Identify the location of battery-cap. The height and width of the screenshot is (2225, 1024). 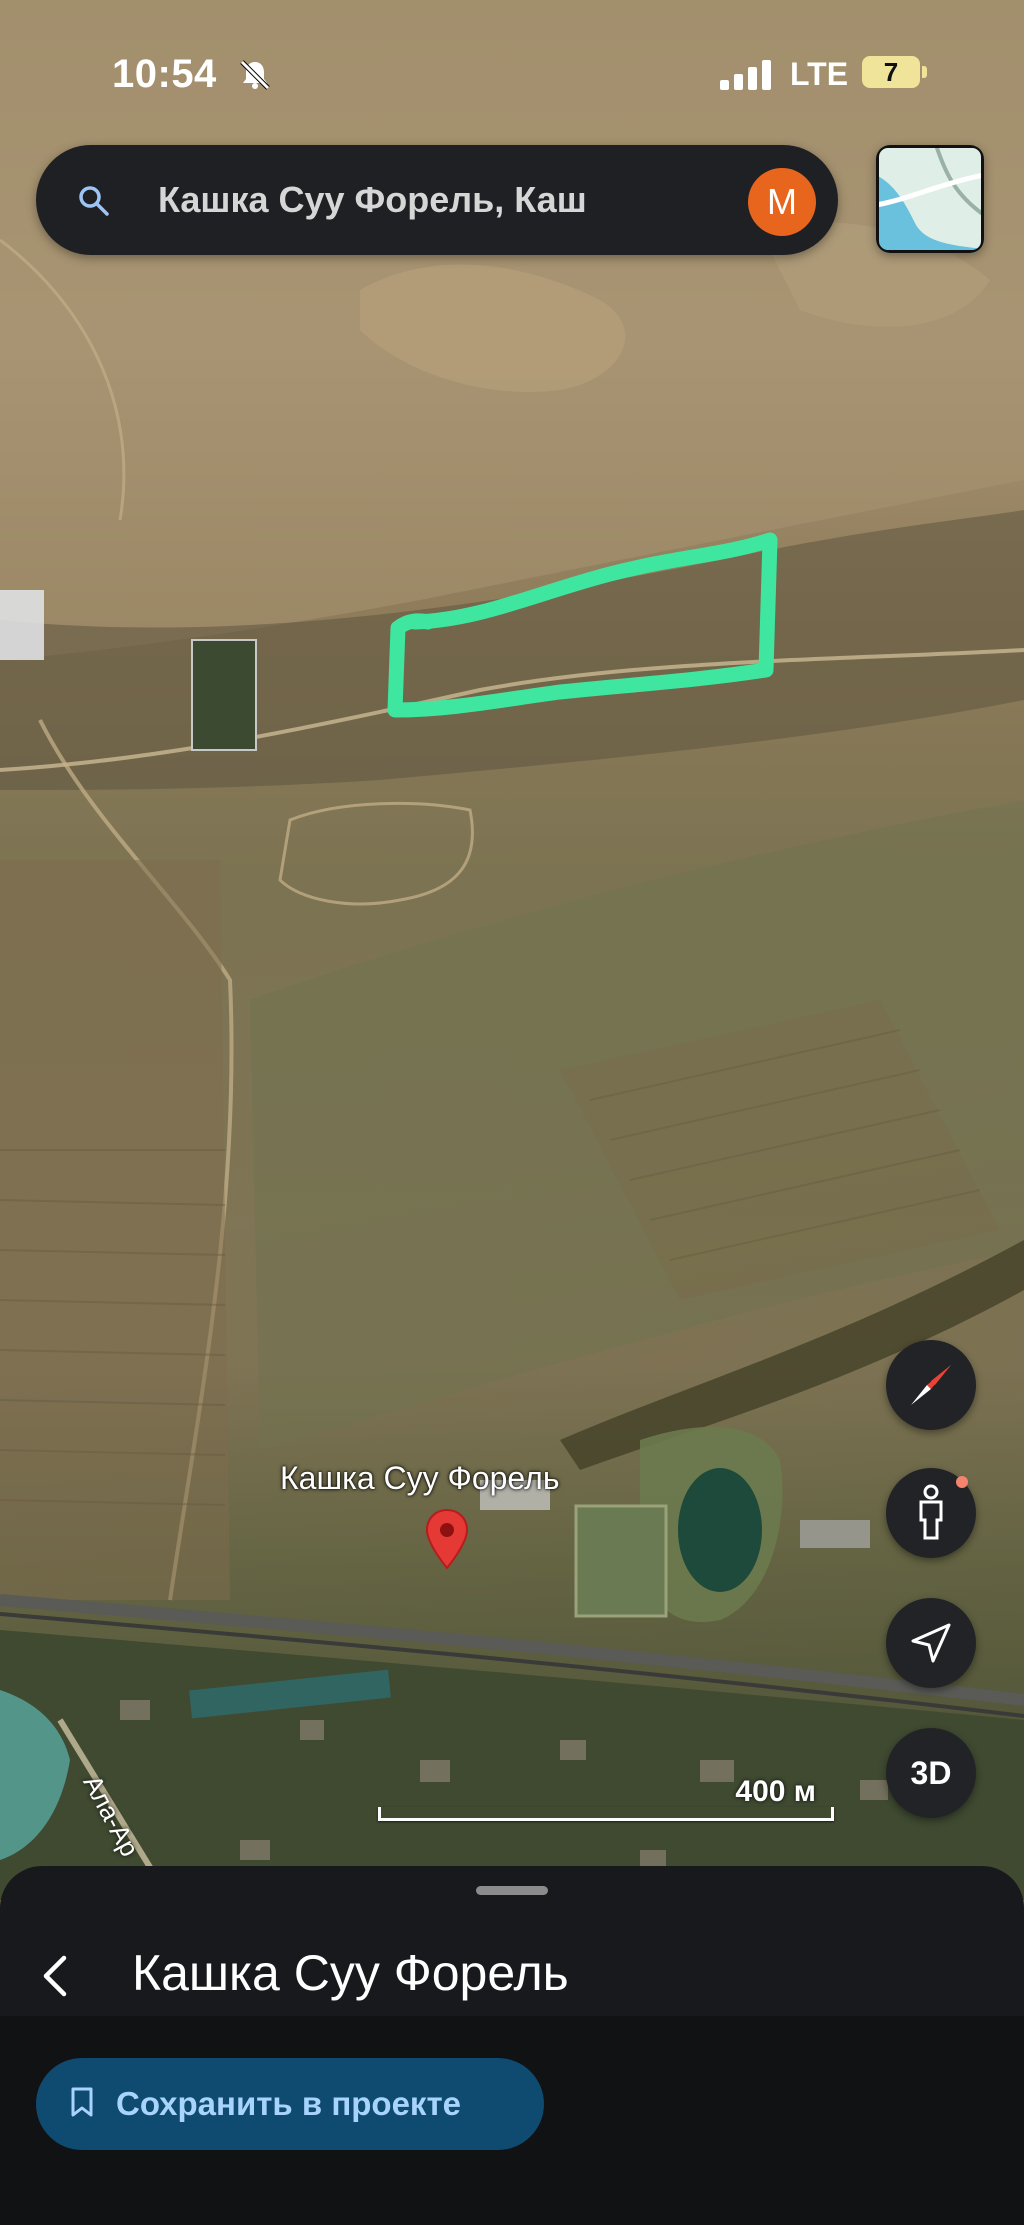
(924, 72).